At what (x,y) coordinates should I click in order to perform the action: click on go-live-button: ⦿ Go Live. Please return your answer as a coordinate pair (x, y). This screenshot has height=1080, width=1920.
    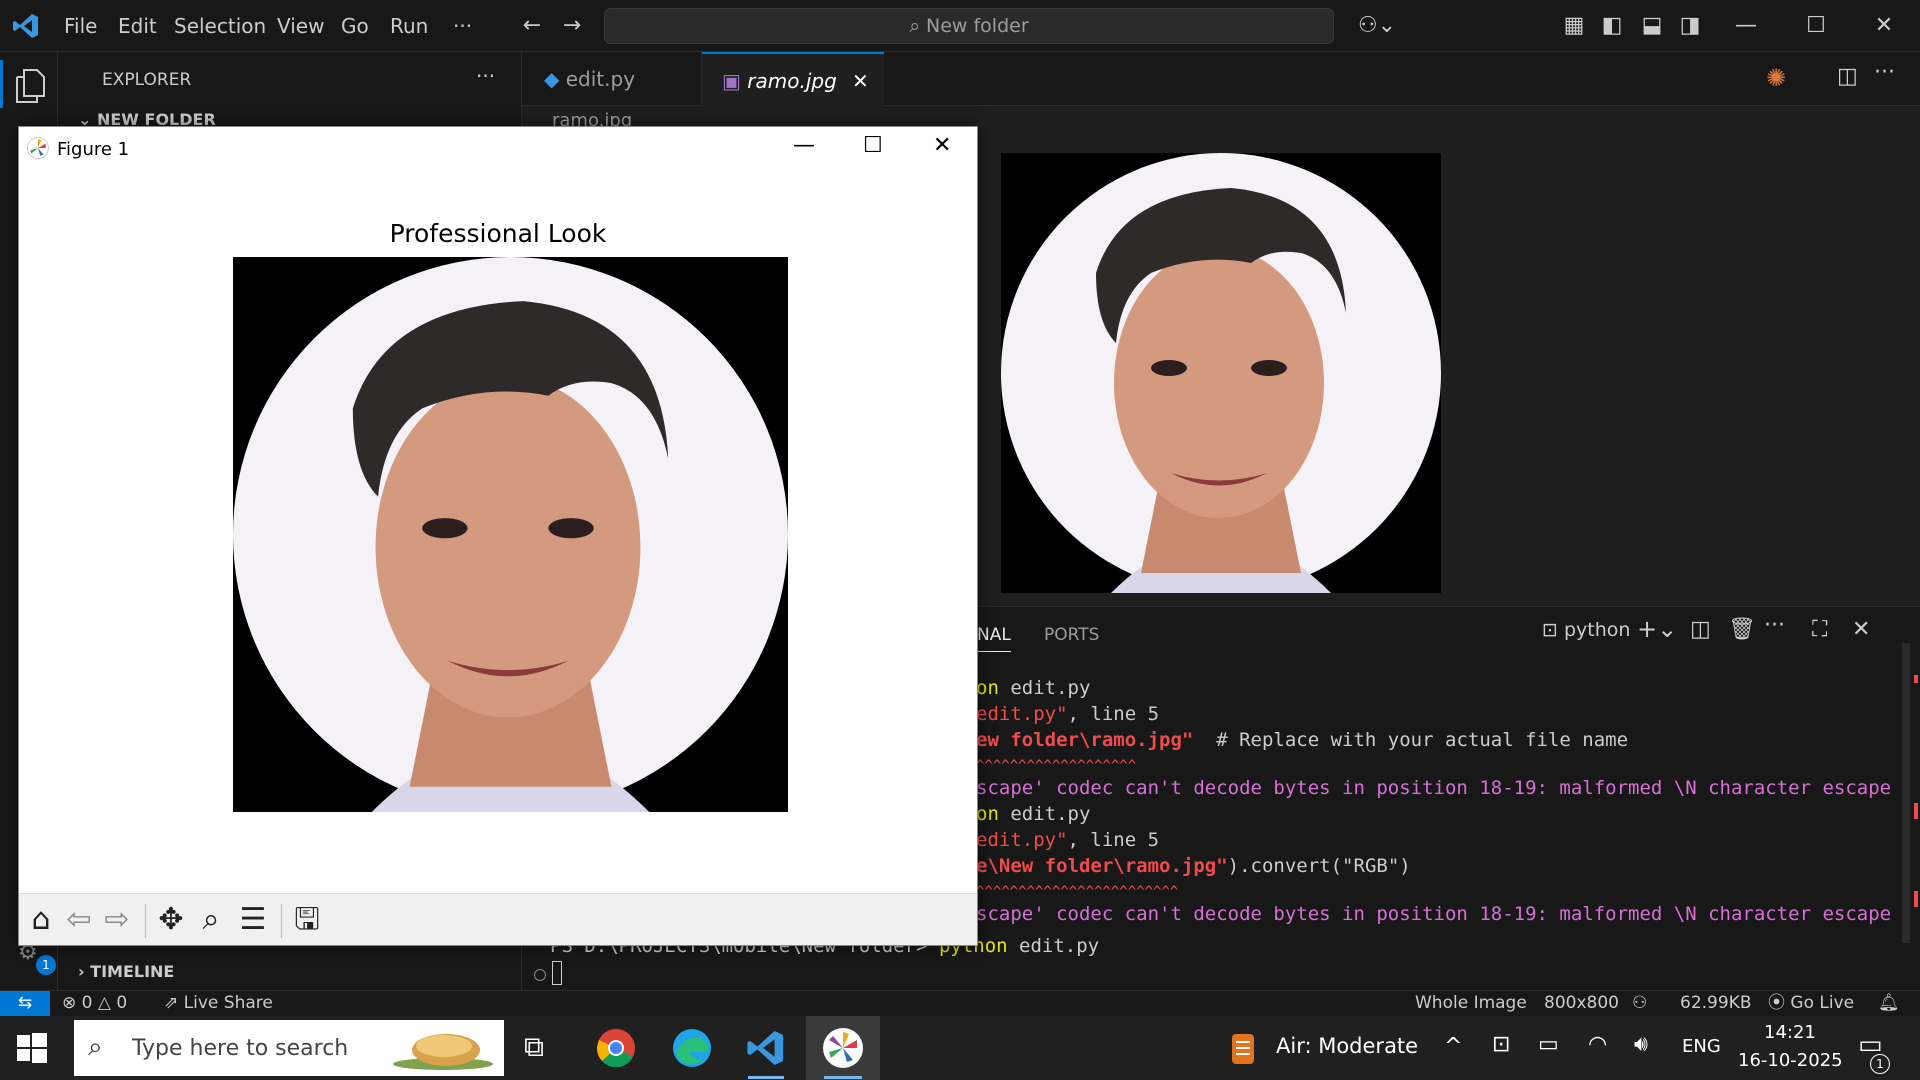
    Looking at the image, I should click on (1811, 1003).